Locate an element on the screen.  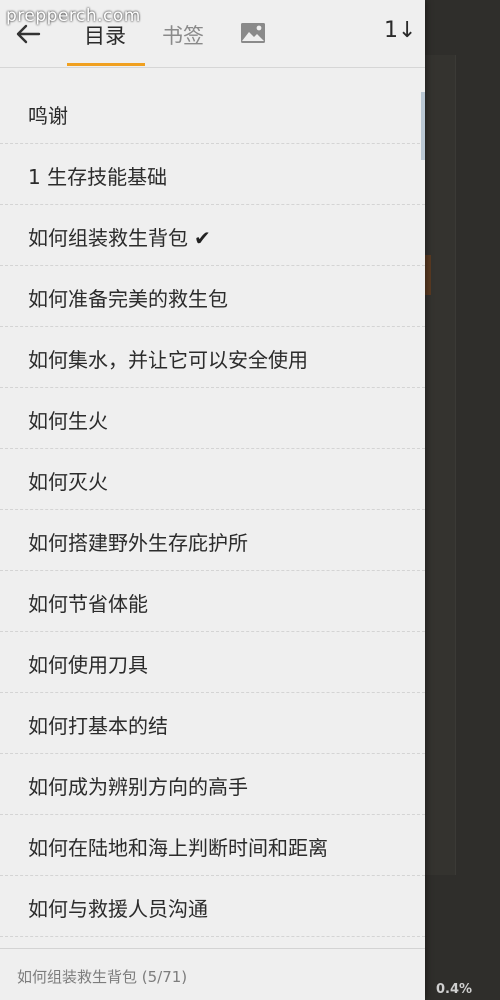
tab-bookmarks: 书签 is located at coordinates (183, 35).